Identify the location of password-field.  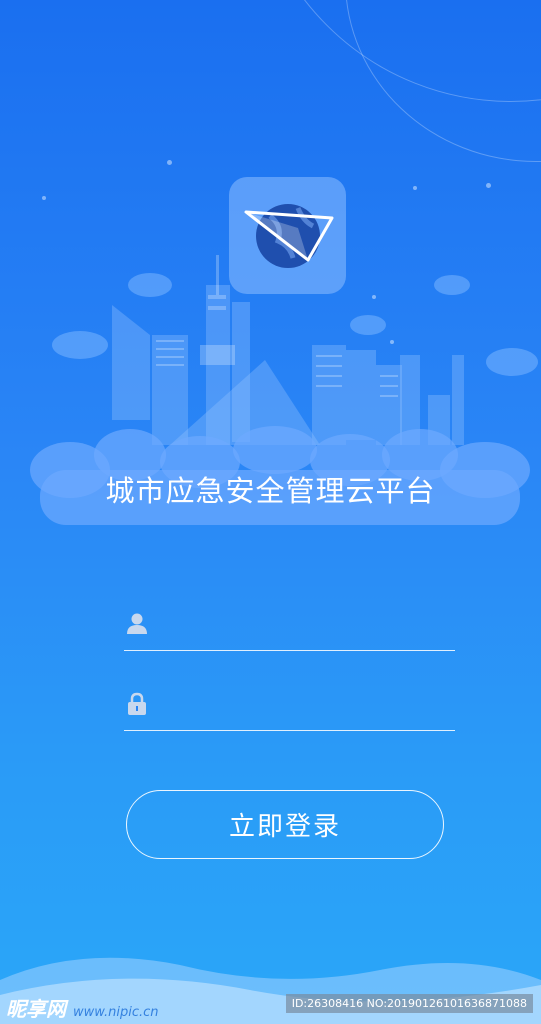
(289, 709).